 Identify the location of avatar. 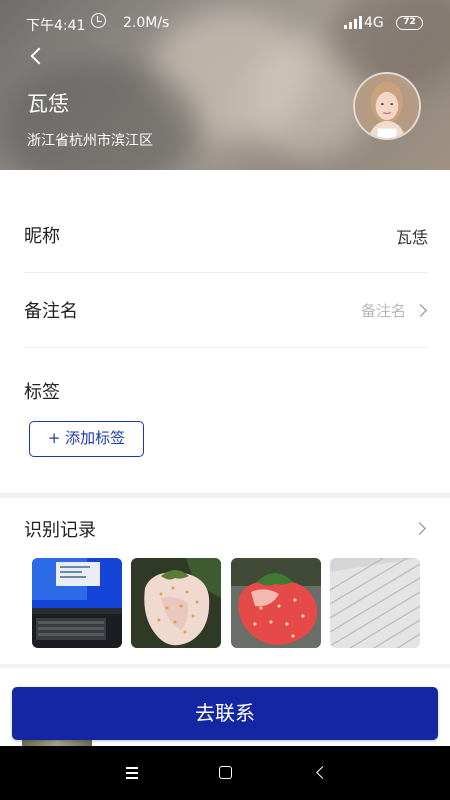
(387, 106).